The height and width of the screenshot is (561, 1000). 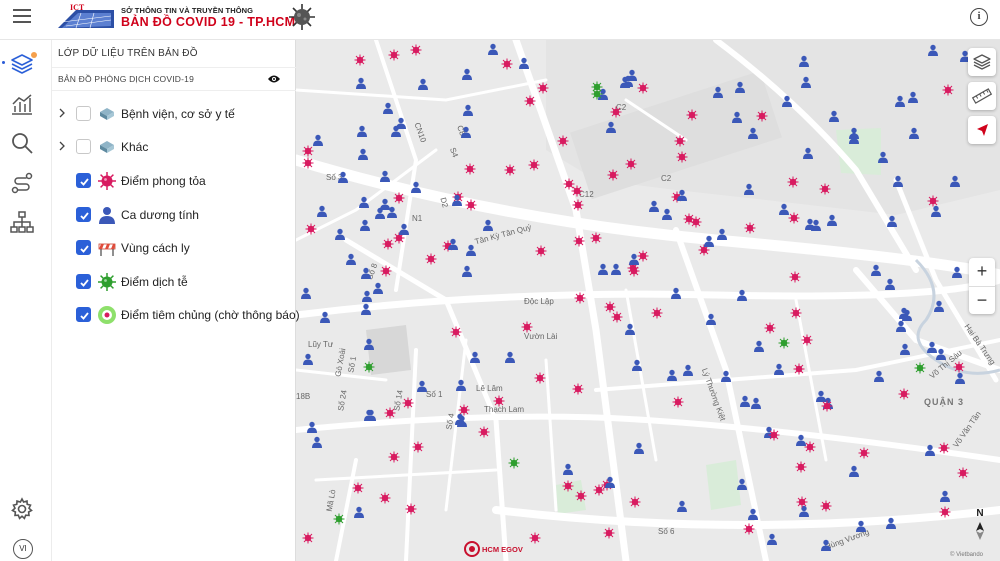 What do you see at coordinates (176, 315) in the screenshot?
I see `layer-row-vaccination: Điểm tiêm chủng (chờ thông báo)` at bounding box center [176, 315].